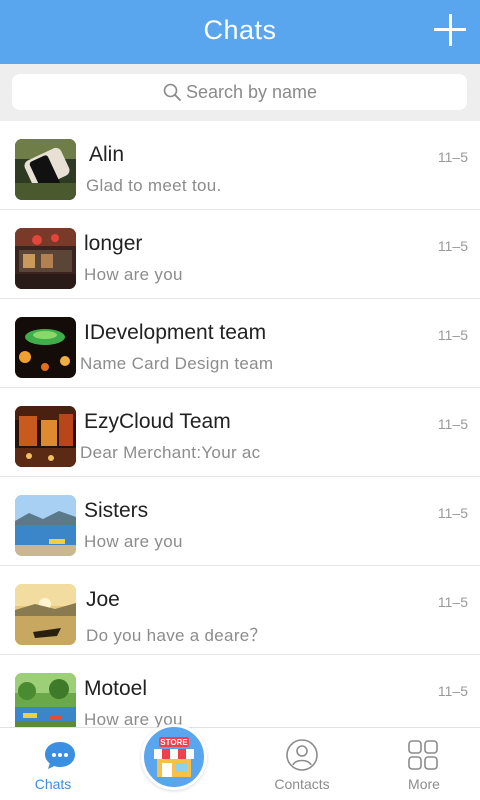 This screenshot has width=480, height=800. I want to click on chat-preview: Dear Merchant:Your ac, so click(170, 452).